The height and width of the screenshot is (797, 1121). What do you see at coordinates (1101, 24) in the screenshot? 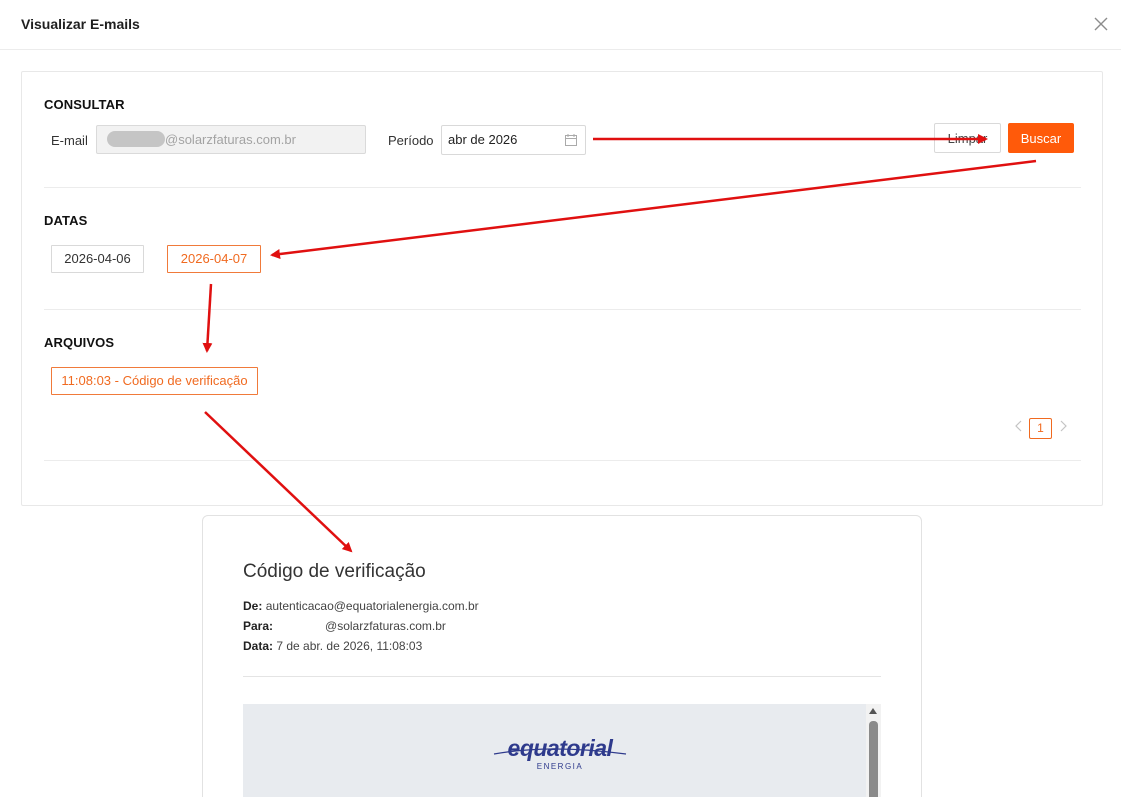
I see `close-icon` at bounding box center [1101, 24].